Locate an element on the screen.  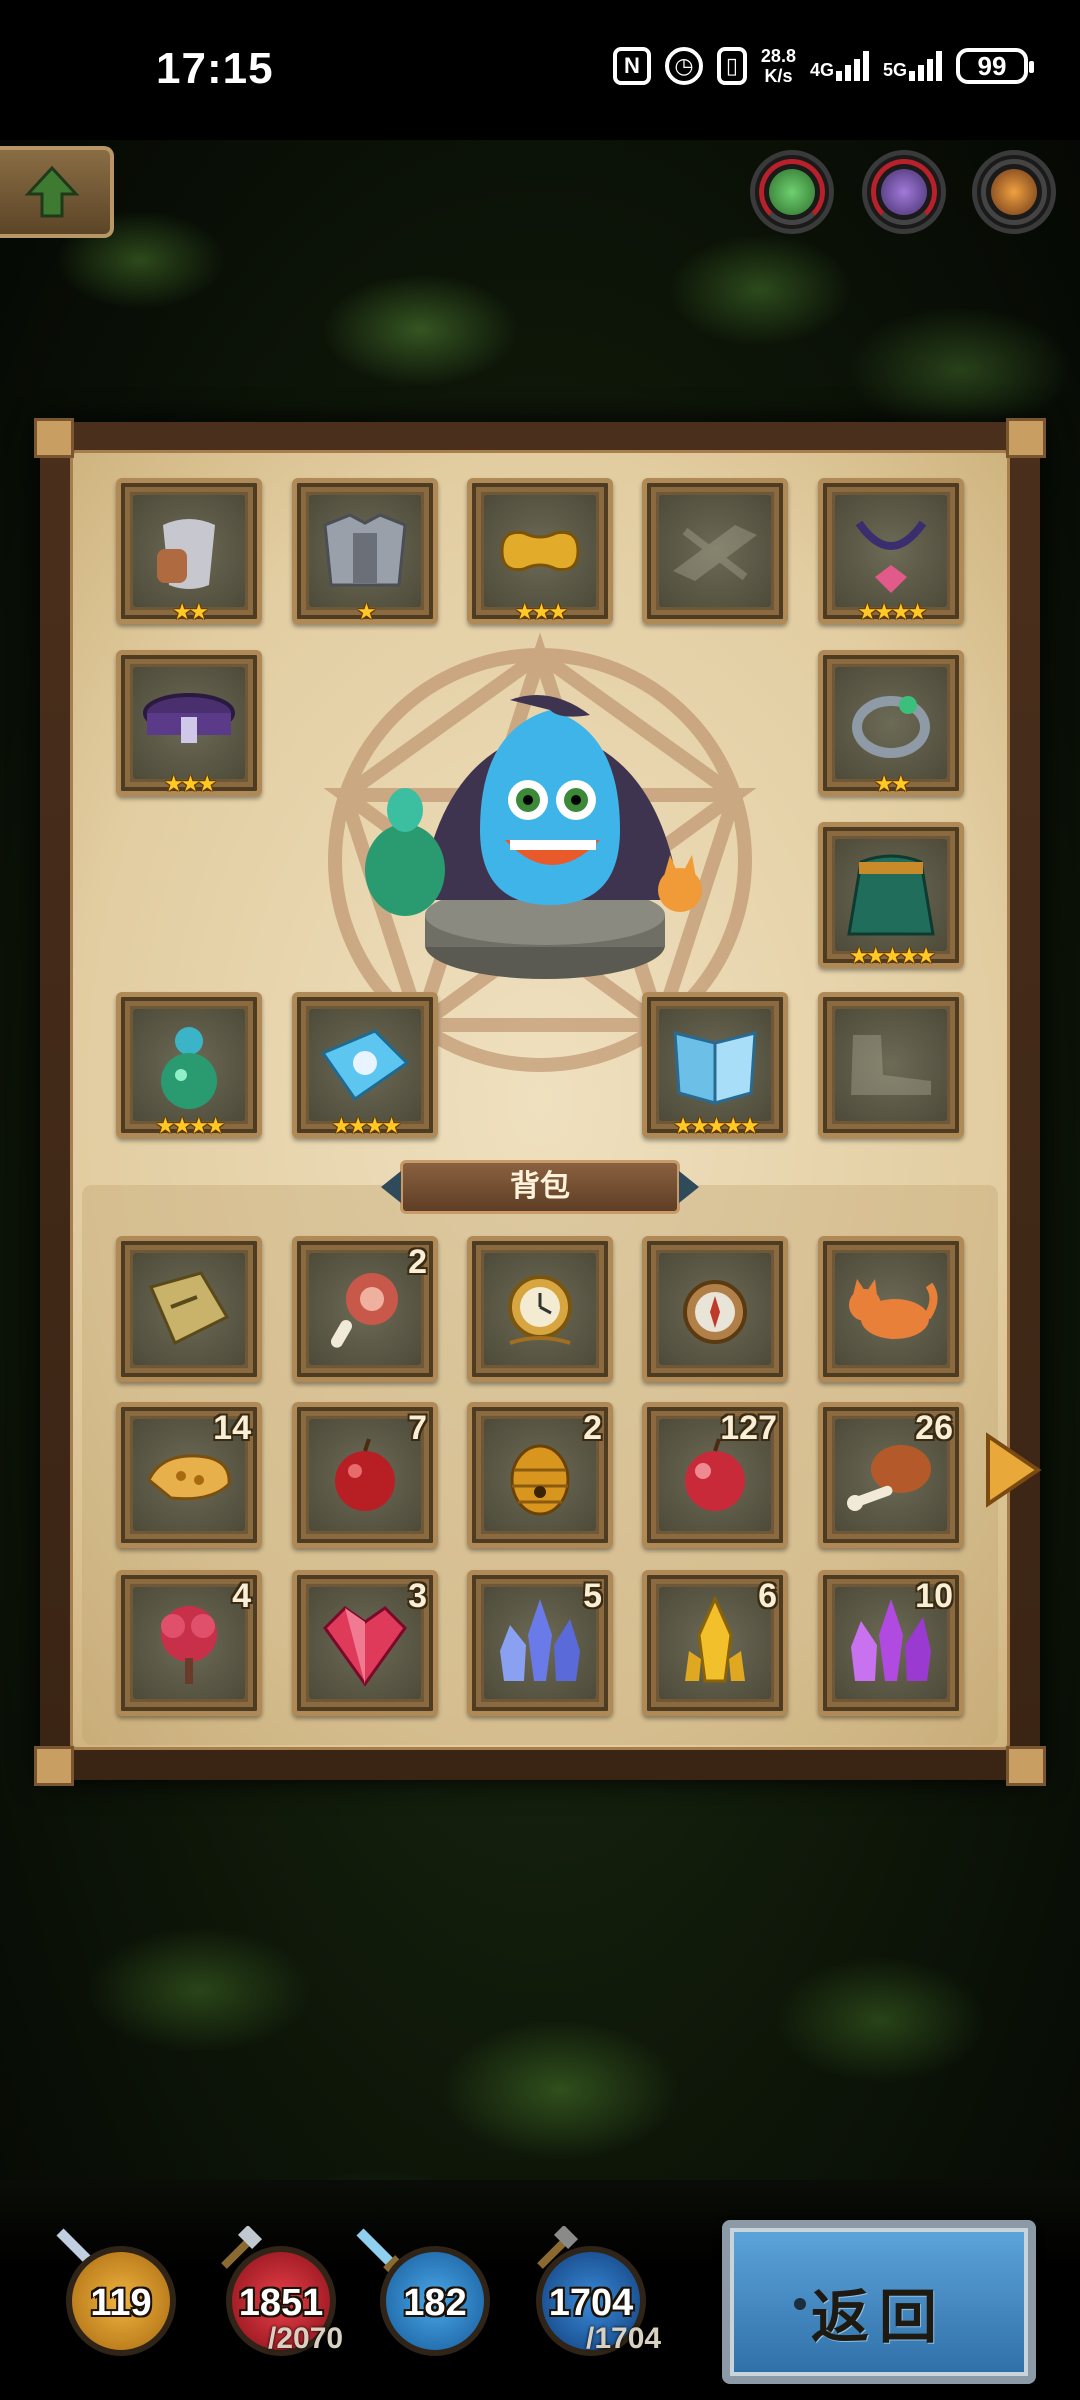
backpack-slot: 3 is located at coordinates (365, 1643).